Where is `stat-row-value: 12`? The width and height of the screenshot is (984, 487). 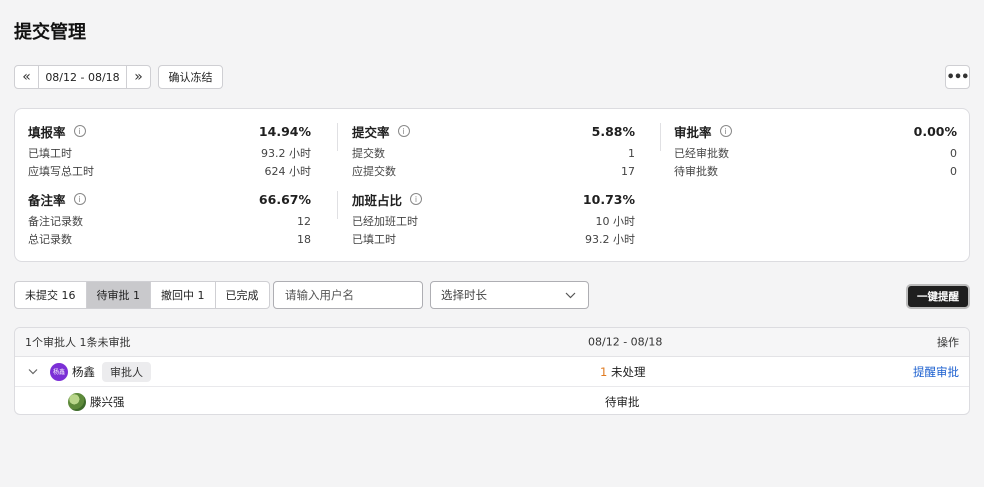
stat-row-value: 12 is located at coordinates (304, 221).